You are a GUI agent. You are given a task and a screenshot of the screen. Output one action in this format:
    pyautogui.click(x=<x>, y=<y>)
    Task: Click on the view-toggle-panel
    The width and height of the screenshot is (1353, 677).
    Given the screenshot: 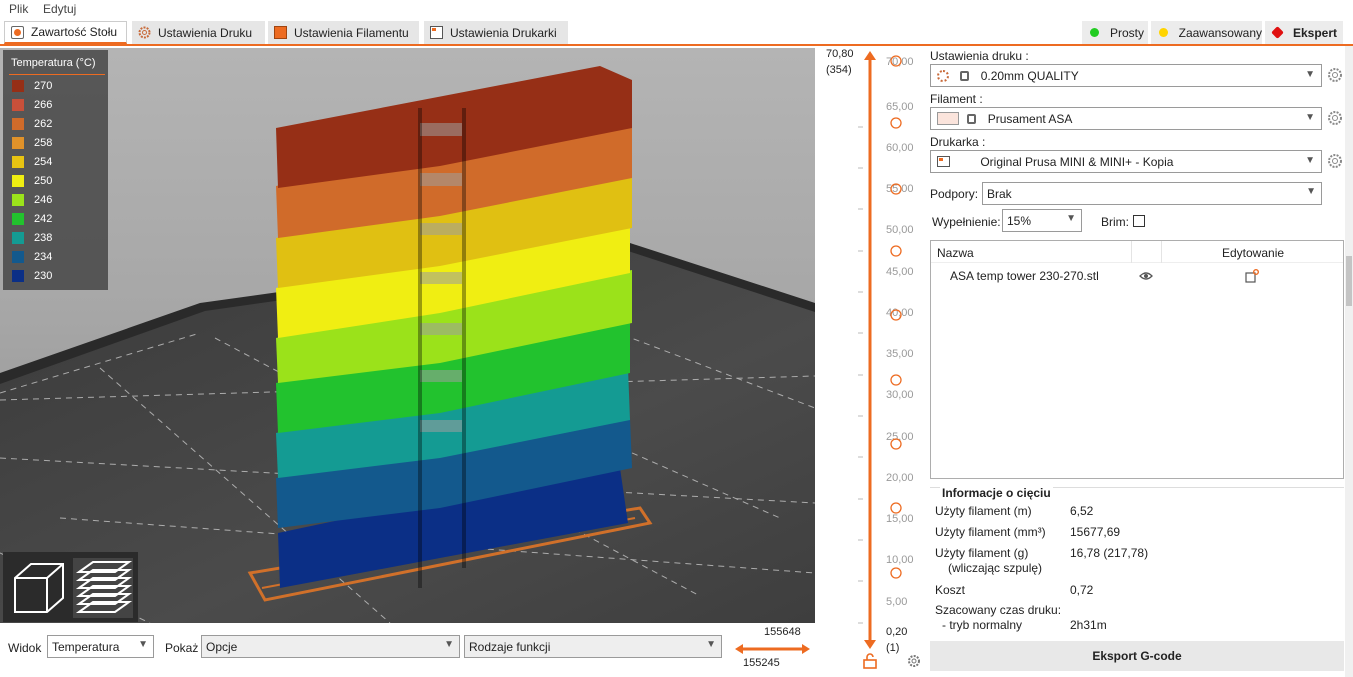 What is the action you would take?
    pyautogui.click(x=70, y=587)
    